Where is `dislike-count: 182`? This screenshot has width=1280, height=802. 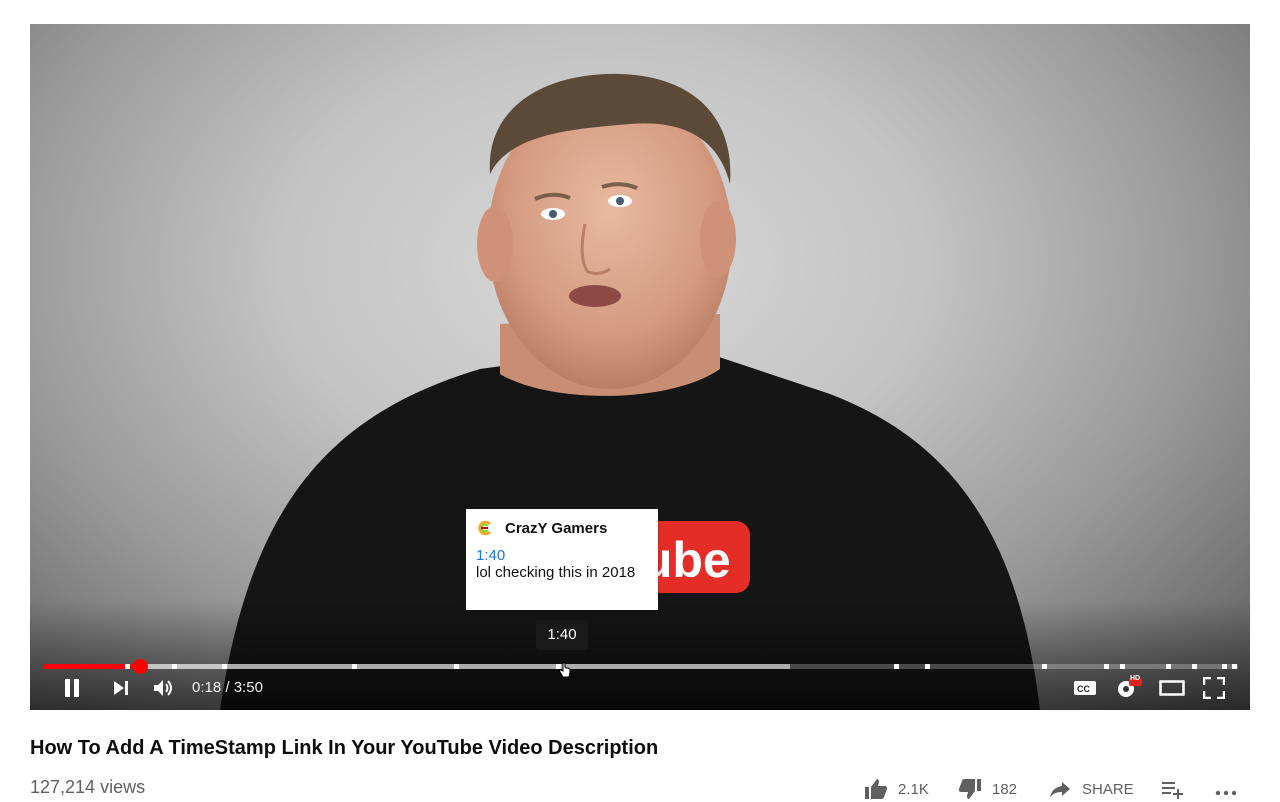 dislike-count: 182 is located at coordinates (1005, 789).